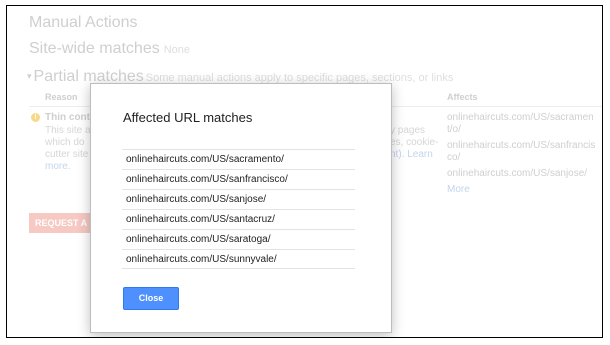 This screenshot has width=610, height=345. What do you see at coordinates (415, 155) in the screenshot?
I see `learn-link: nt). Learn` at bounding box center [415, 155].